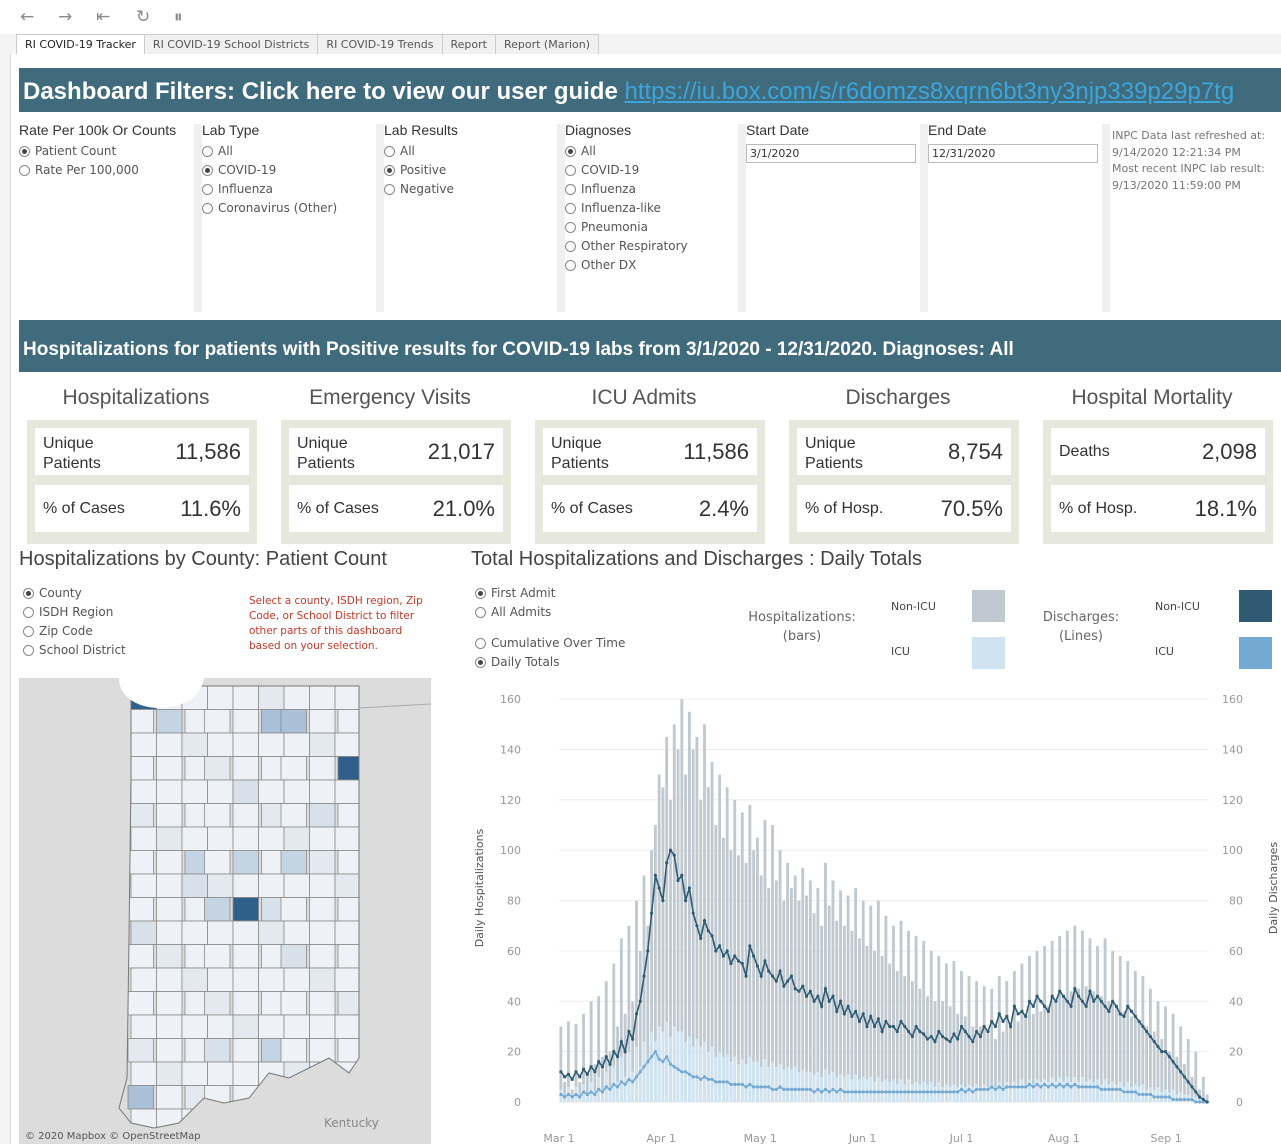 The height and width of the screenshot is (1144, 1281). What do you see at coordinates (380, 44) in the screenshot?
I see `tab-trends: RI COVID-19 Trends` at bounding box center [380, 44].